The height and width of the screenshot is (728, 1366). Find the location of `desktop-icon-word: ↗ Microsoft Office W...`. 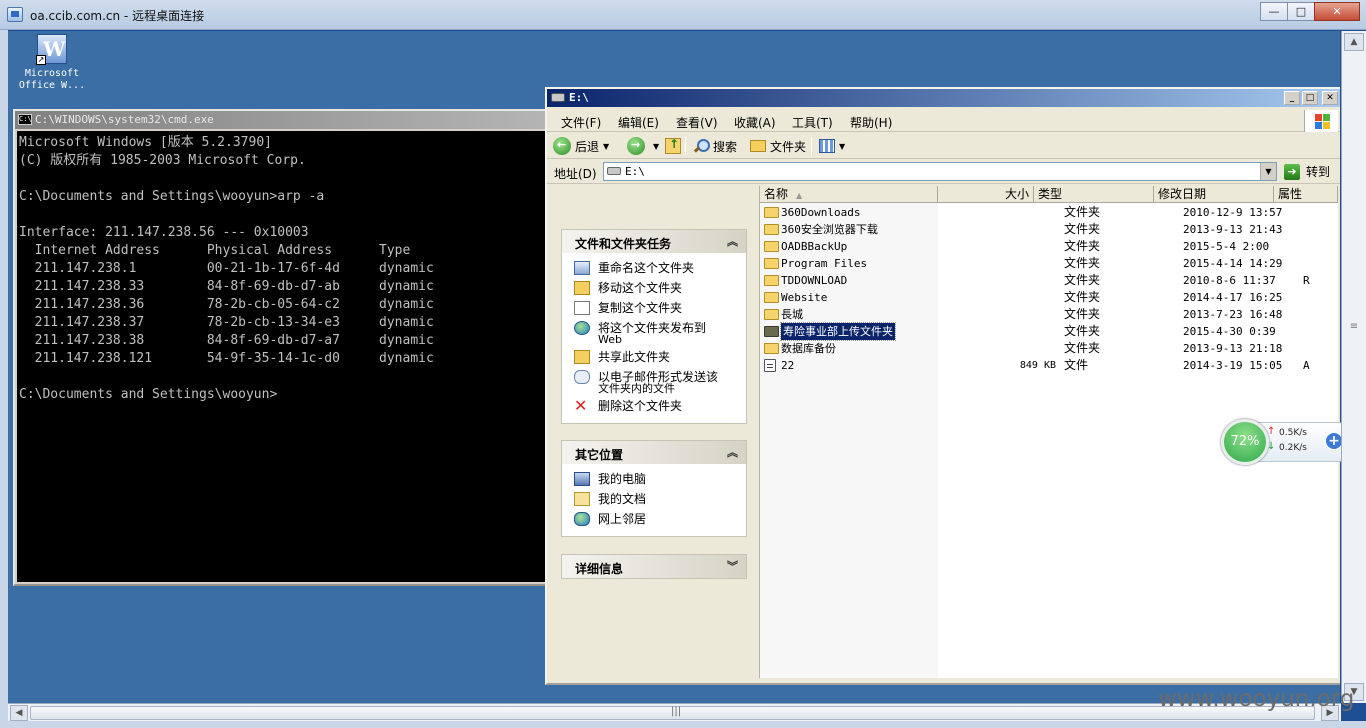

desktop-icon-word: ↗ Microsoft Office W... is located at coordinates (52, 63).